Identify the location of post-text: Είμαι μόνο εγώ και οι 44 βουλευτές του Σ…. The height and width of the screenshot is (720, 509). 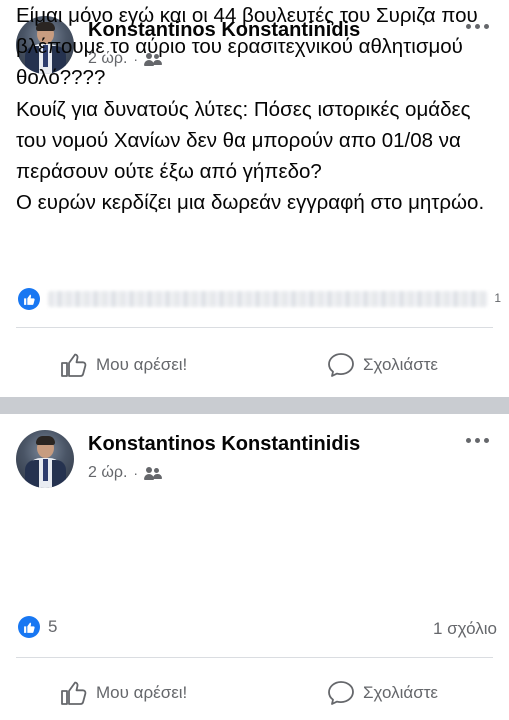
(247, 46).